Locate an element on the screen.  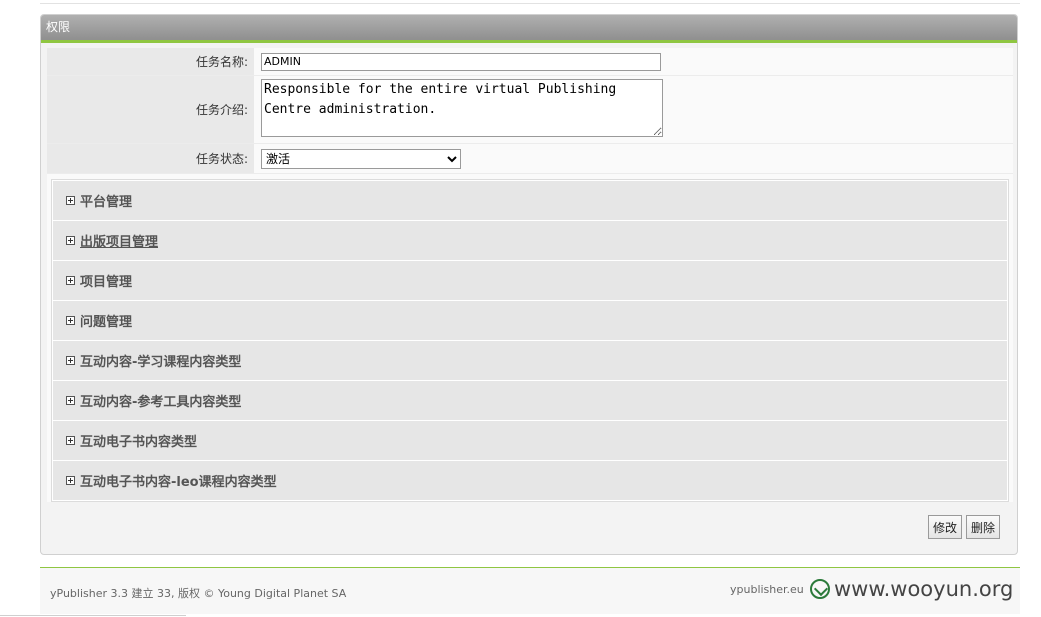
permission-group-label: 问题管理 is located at coordinates (106, 322).